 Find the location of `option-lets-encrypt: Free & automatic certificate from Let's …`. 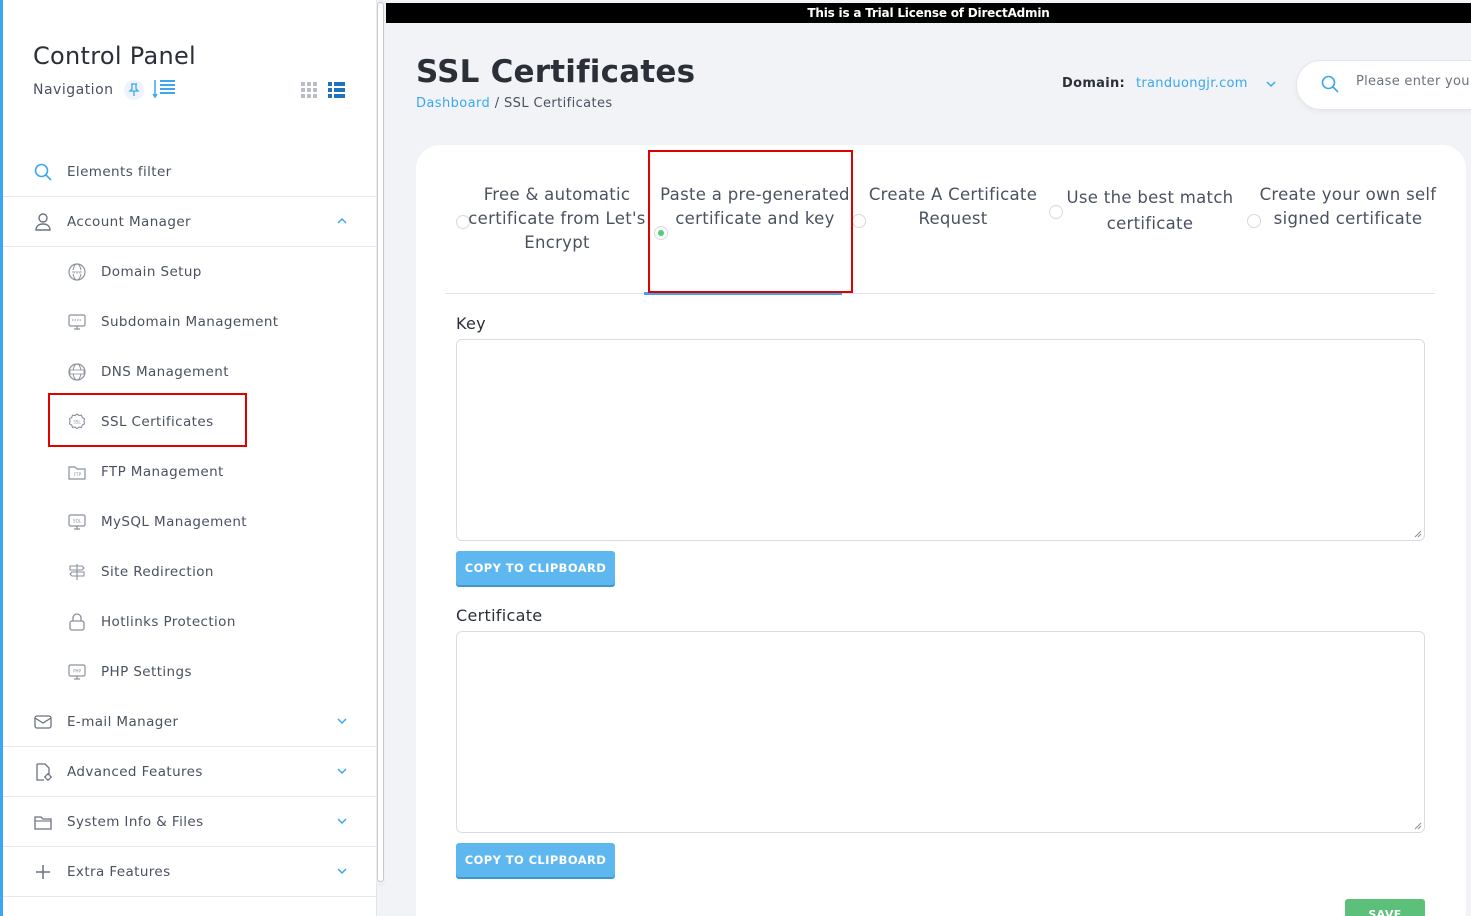

option-lets-encrypt: Free & automatic certificate from Let's … is located at coordinates (557, 219).